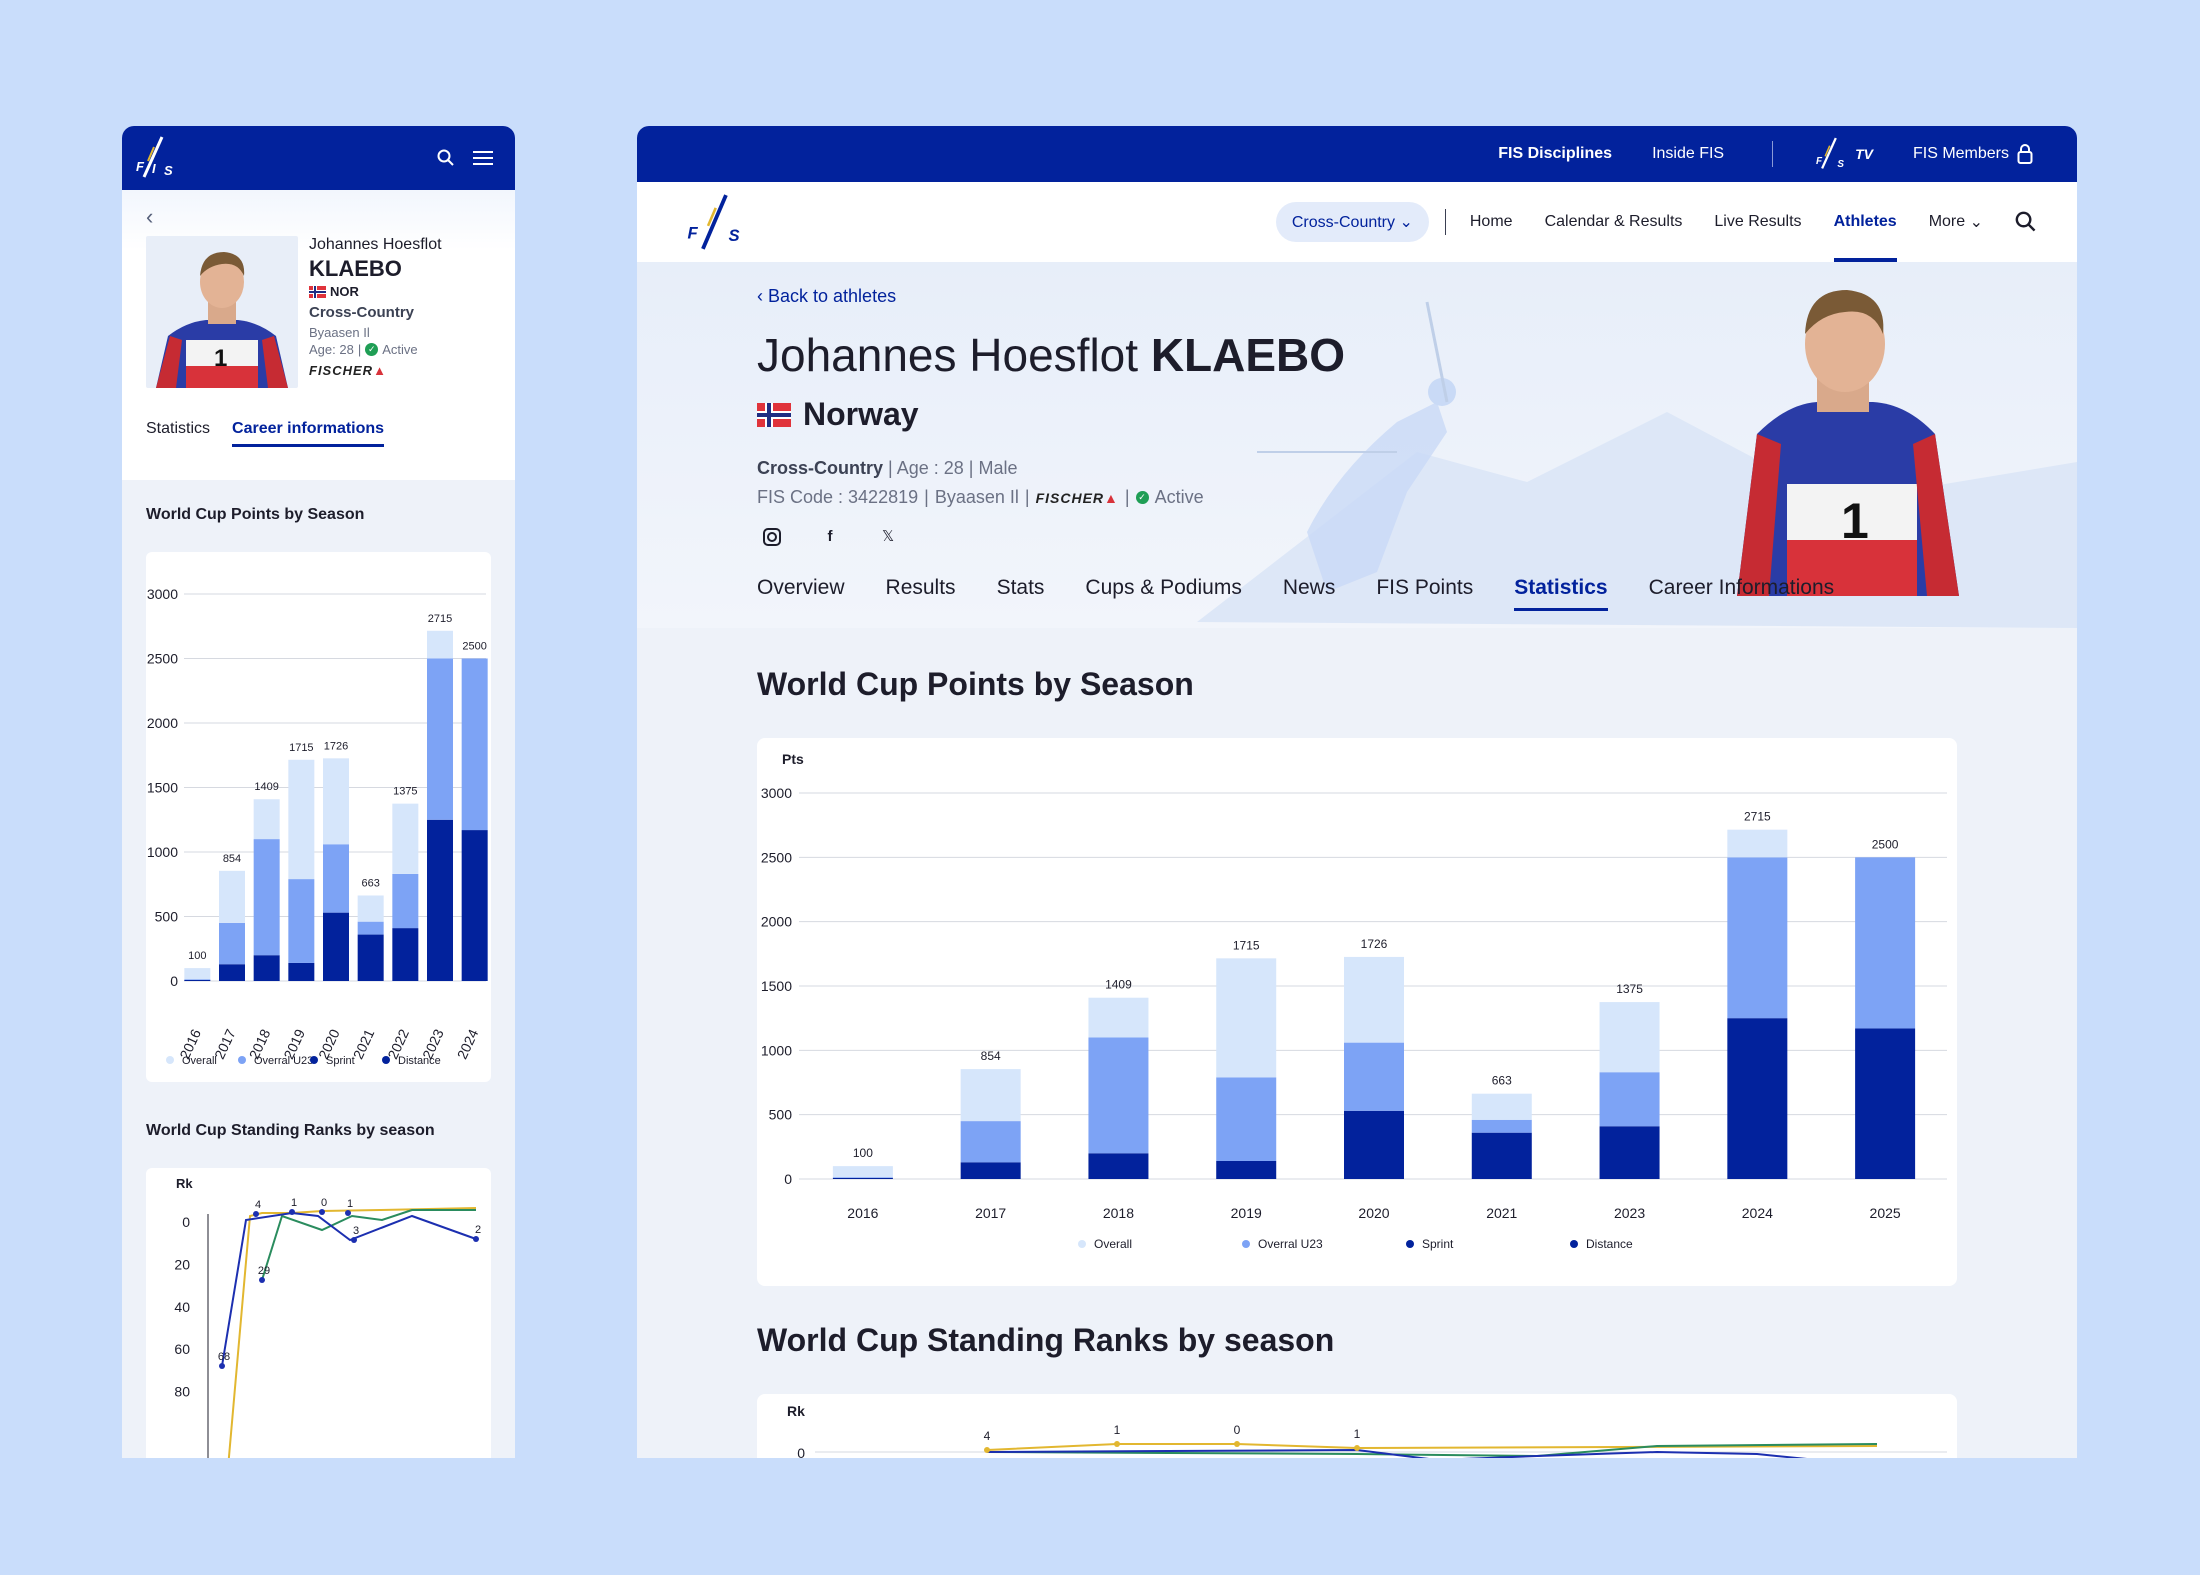 The image size is (2200, 1575). Describe the element at coordinates (308, 433) in the screenshot. I see `tab-career-informations: Career informations` at that location.